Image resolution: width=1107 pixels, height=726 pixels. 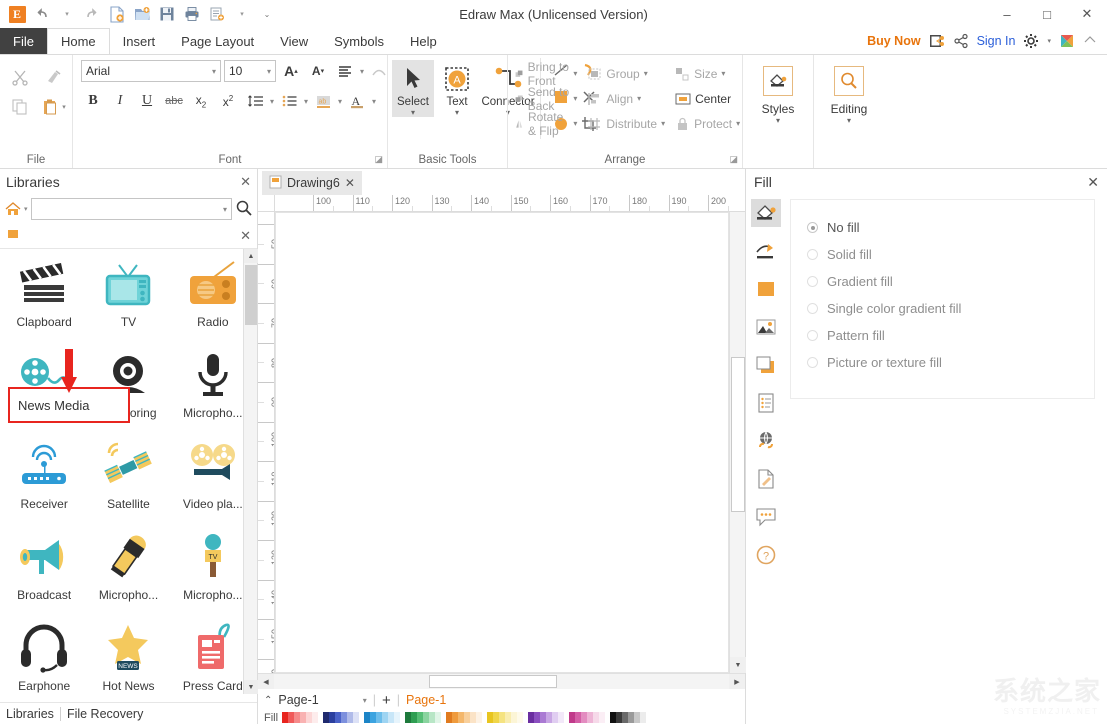 I want to click on canvas-hscroll-track, so click(x=501, y=681).